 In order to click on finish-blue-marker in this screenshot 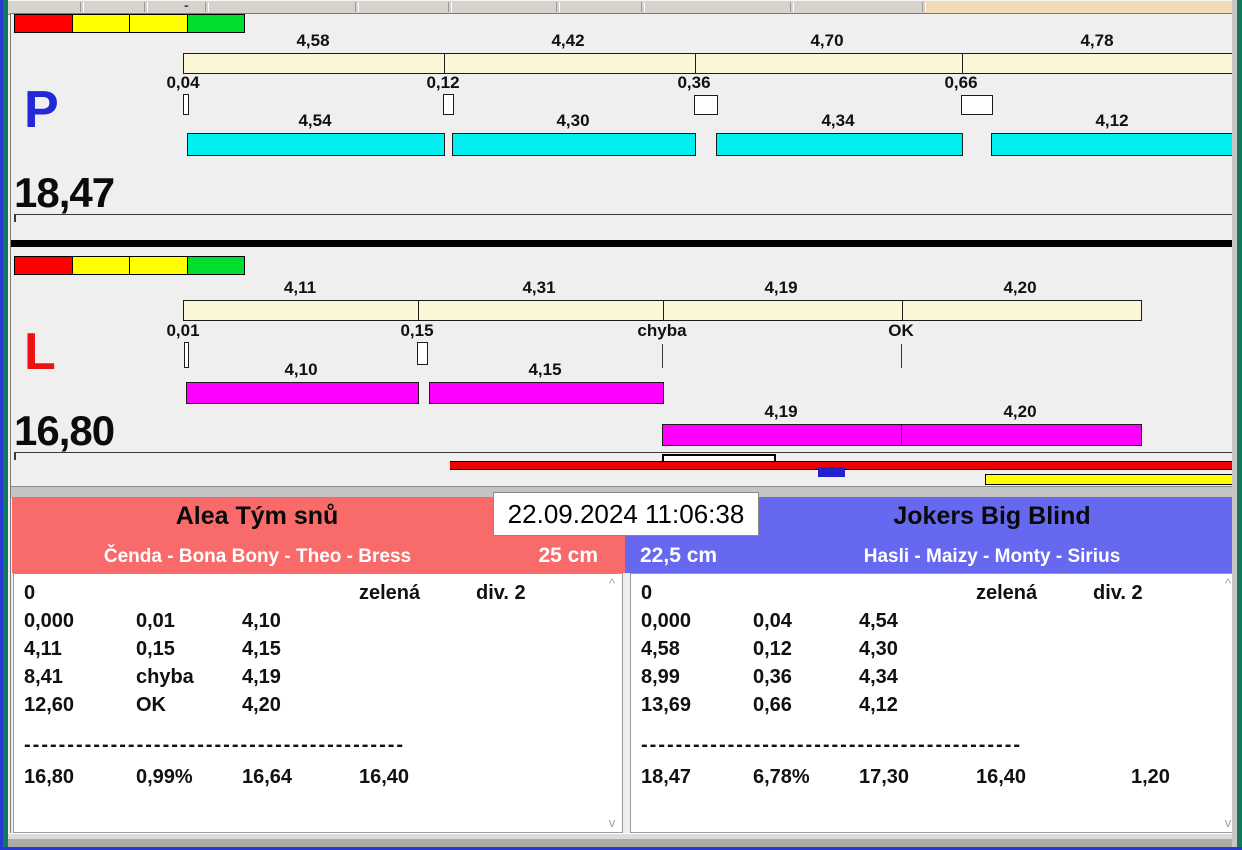, I will do `click(831, 472)`.